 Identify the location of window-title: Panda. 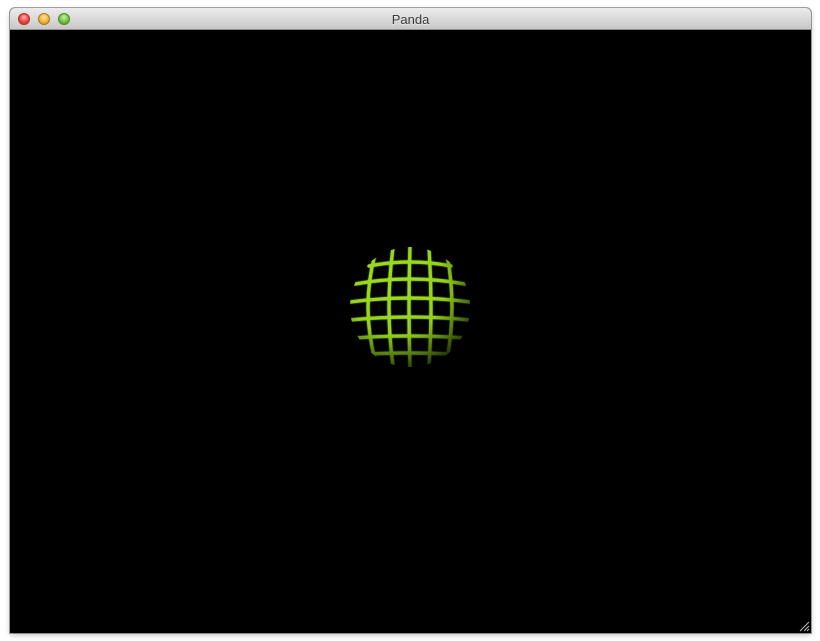
(410, 19).